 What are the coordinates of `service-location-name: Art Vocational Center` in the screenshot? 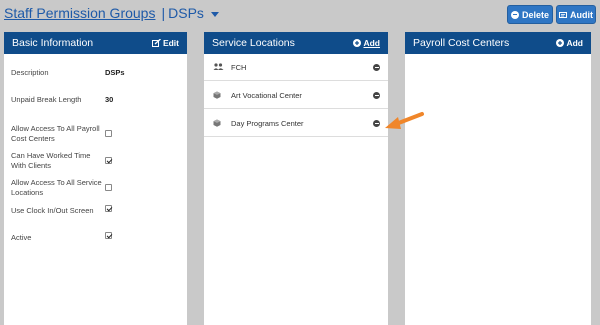 It's located at (266, 95).